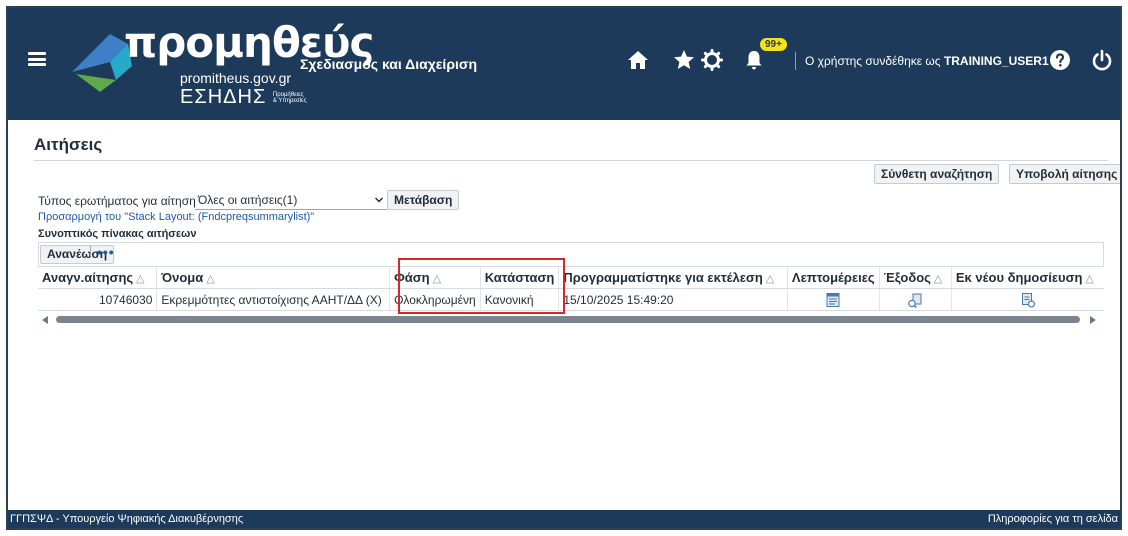 This screenshot has width=1128, height=536. What do you see at coordinates (754, 60) in the screenshot?
I see `bell-icon` at bounding box center [754, 60].